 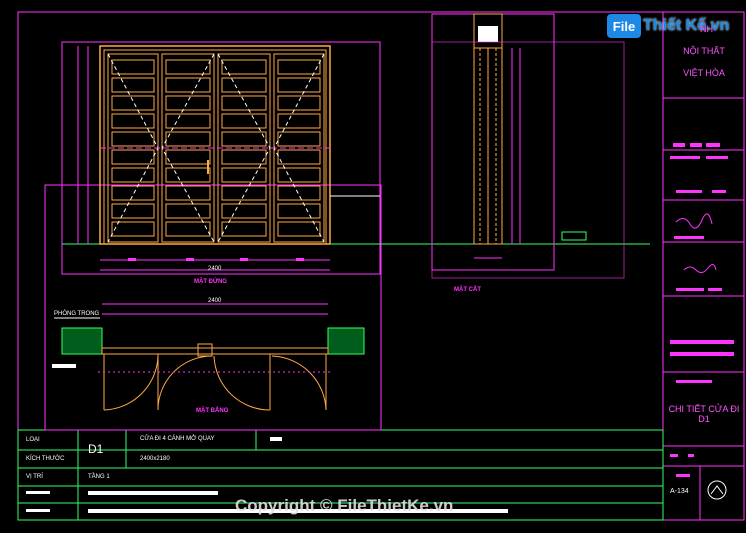 What do you see at coordinates (706, 29) in the screenshot?
I see `company-partial: NH` at bounding box center [706, 29].